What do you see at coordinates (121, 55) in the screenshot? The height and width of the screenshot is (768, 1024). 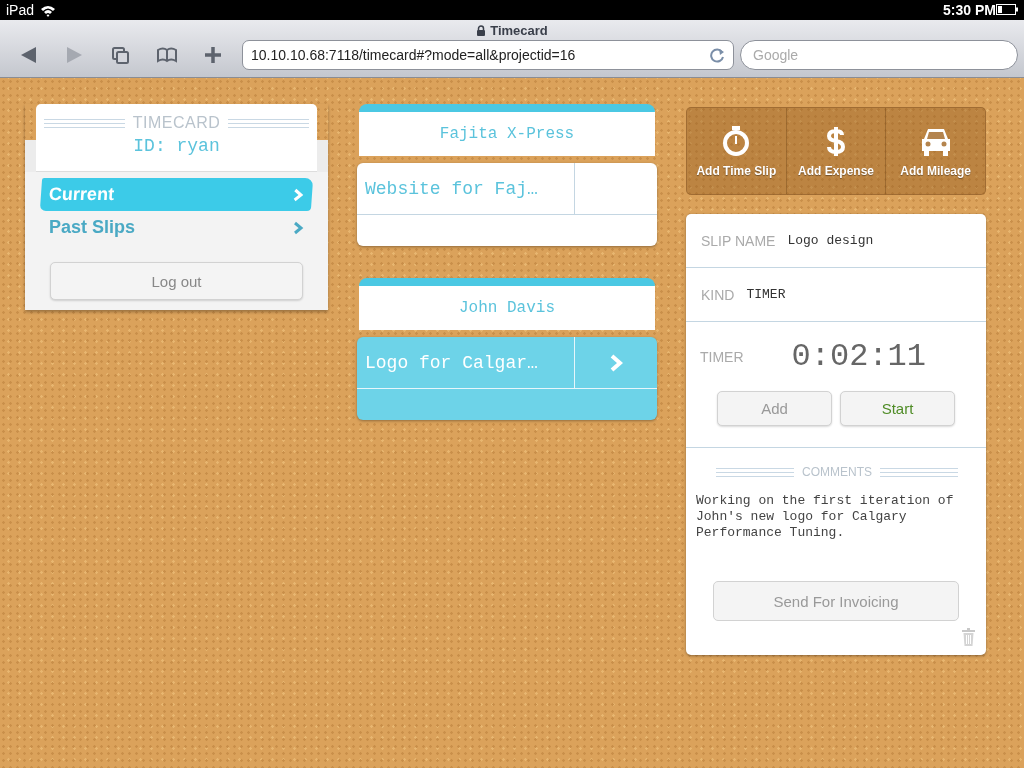 I see `pages-icon` at bounding box center [121, 55].